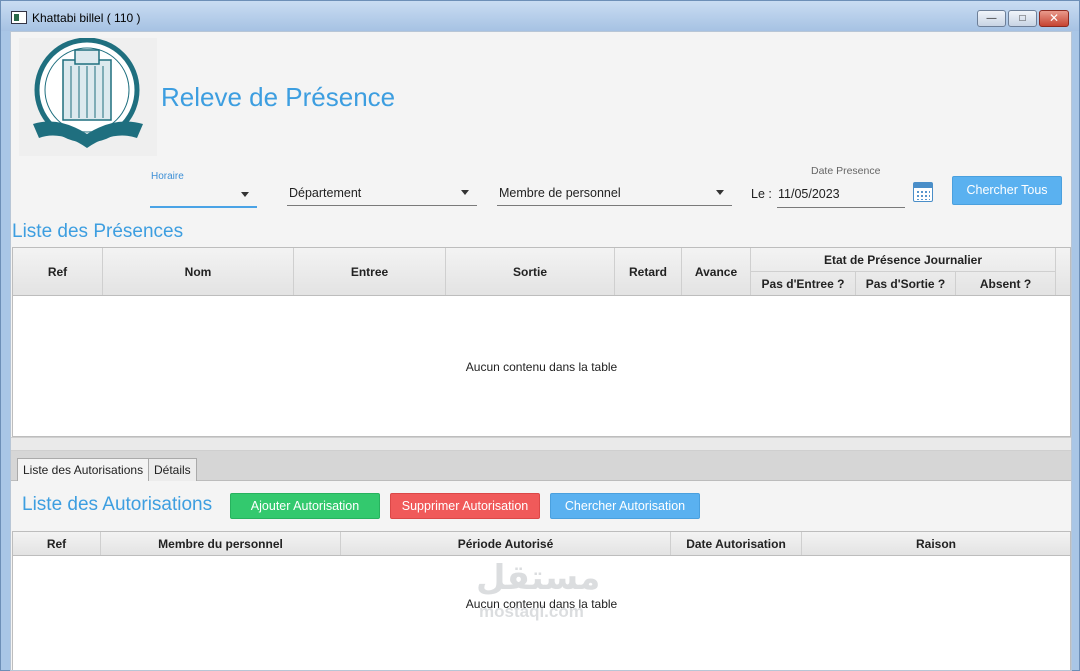 The width and height of the screenshot is (1080, 671). I want to click on page-title: Releve de Présence, so click(278, 97).